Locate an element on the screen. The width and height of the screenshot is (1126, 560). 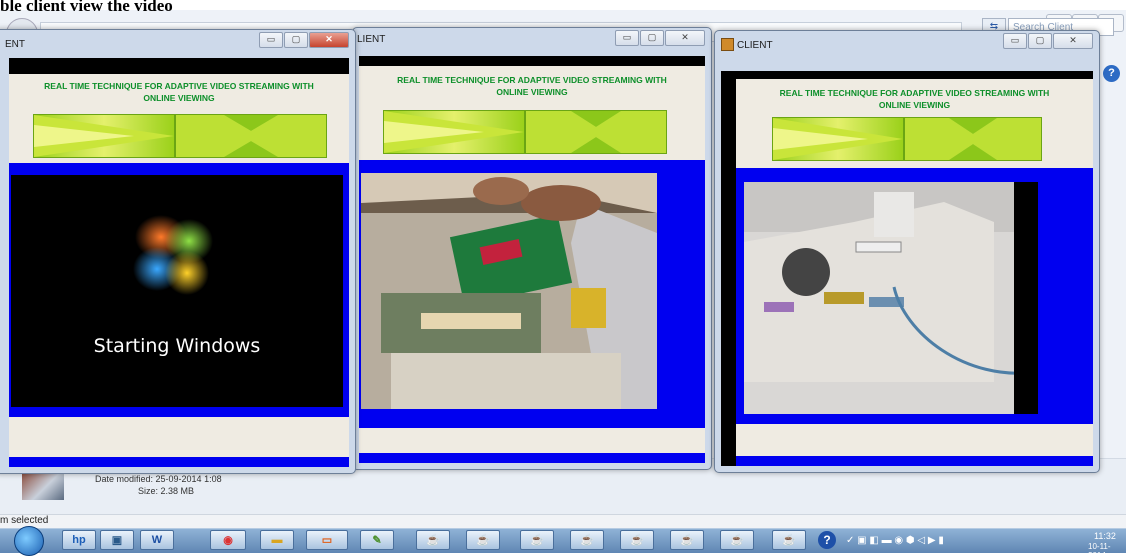
title-bar: LIENT ▭ ▢ ✕ is located at coordinates (532, 41).